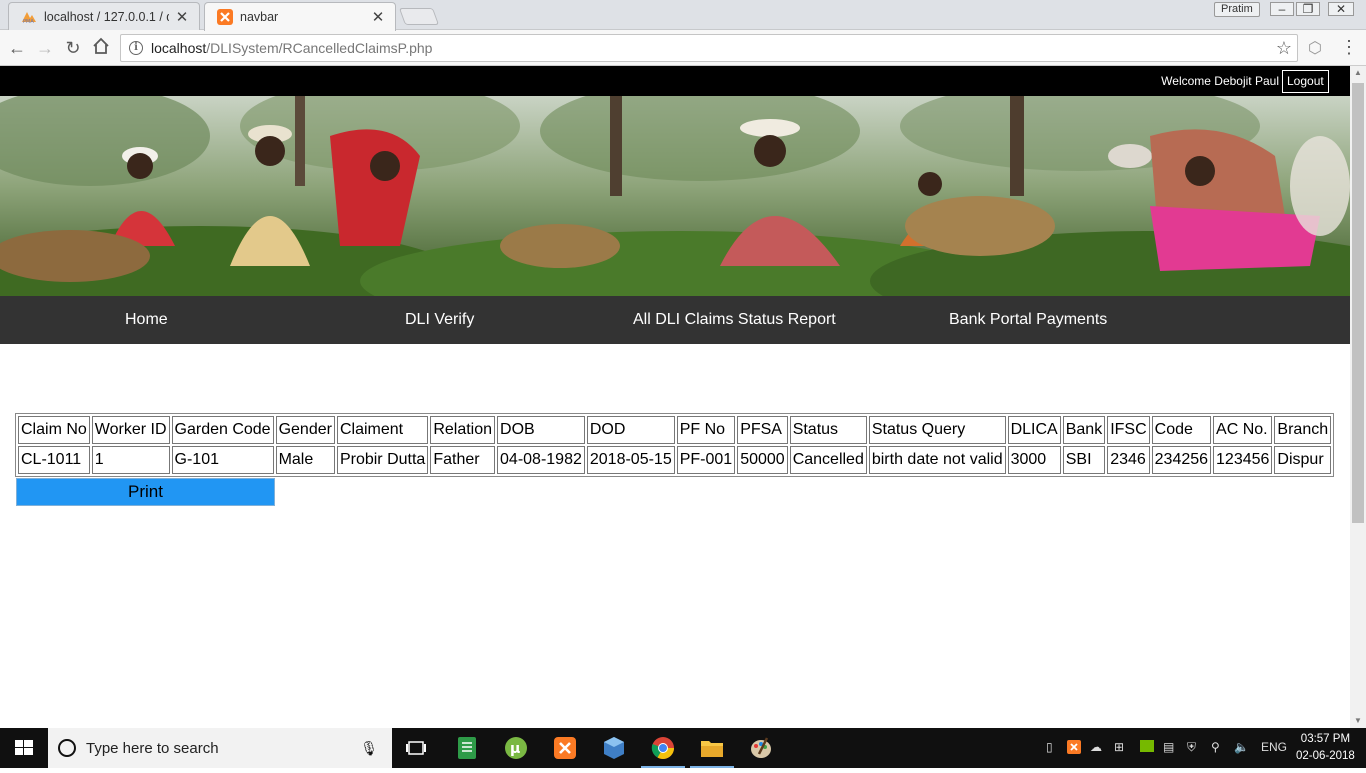  What do you see at coordinates (762, 430) in the screenshot?
I see `column-header: PFSA` at bounding box center [762, 430].